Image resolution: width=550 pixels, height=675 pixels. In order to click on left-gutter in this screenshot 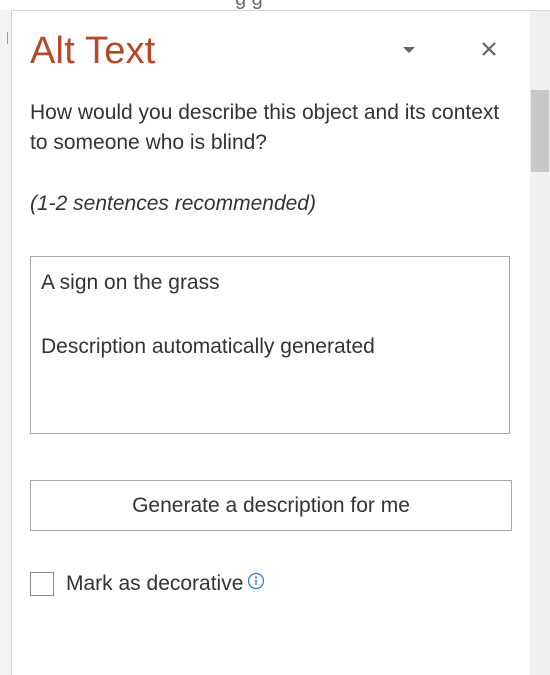, I will do `click(6, 342)`.